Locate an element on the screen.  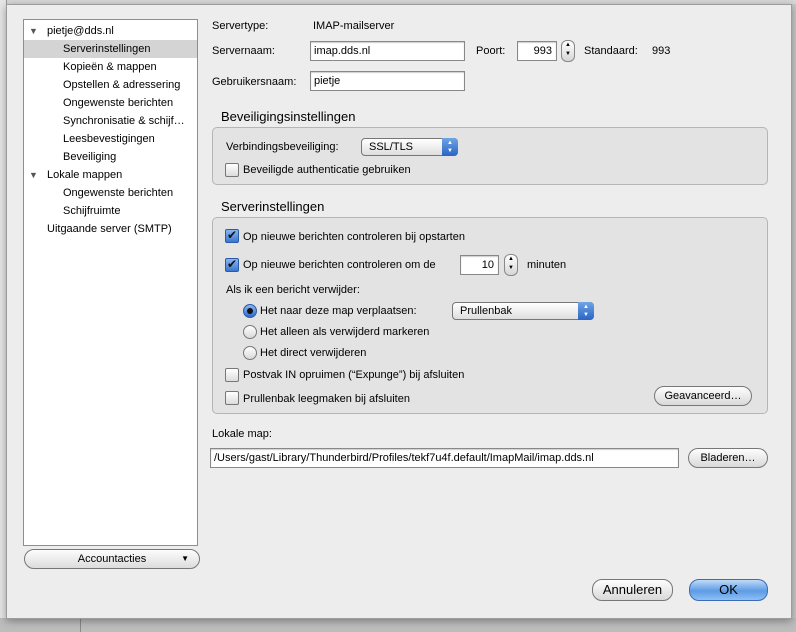
username-label: Gebruikersnaam: is located at coordinates (254, 82).